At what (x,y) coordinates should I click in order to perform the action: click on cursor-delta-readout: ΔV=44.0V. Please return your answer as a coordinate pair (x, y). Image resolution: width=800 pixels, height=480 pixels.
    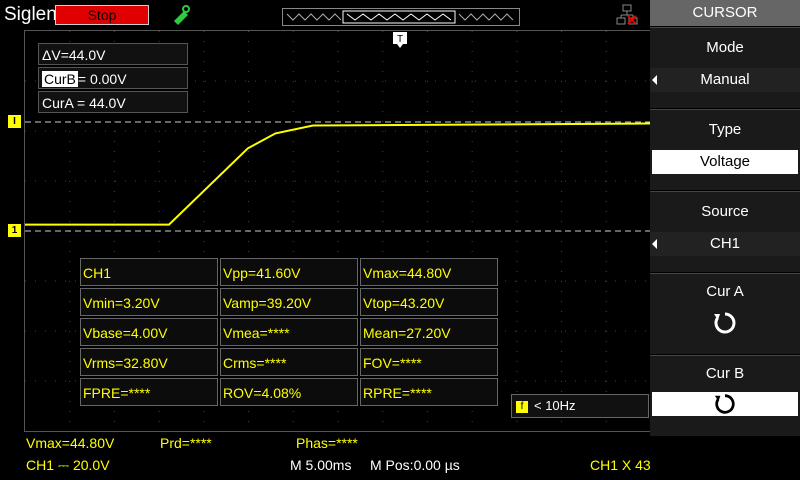
    Looking at the image, I should click on (113, 54).